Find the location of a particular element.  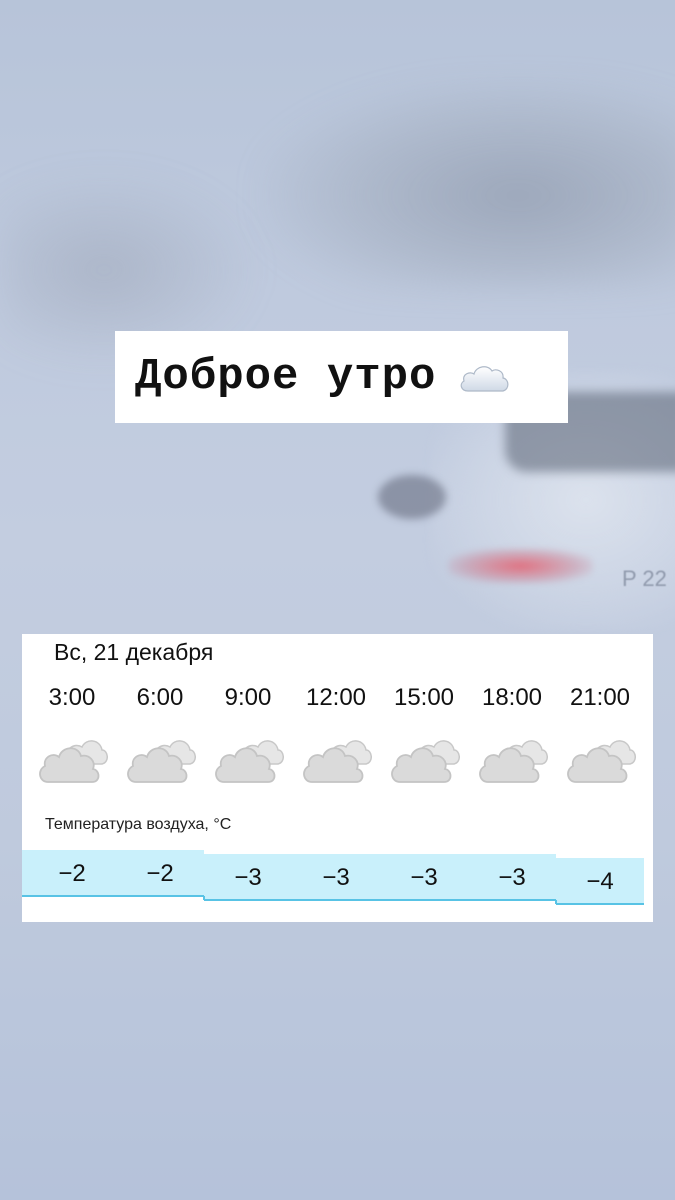

hours-row: 3:00 6:00 9:00 12:00 15:00 18:00 21:00 is located at coordinates (333, 700).